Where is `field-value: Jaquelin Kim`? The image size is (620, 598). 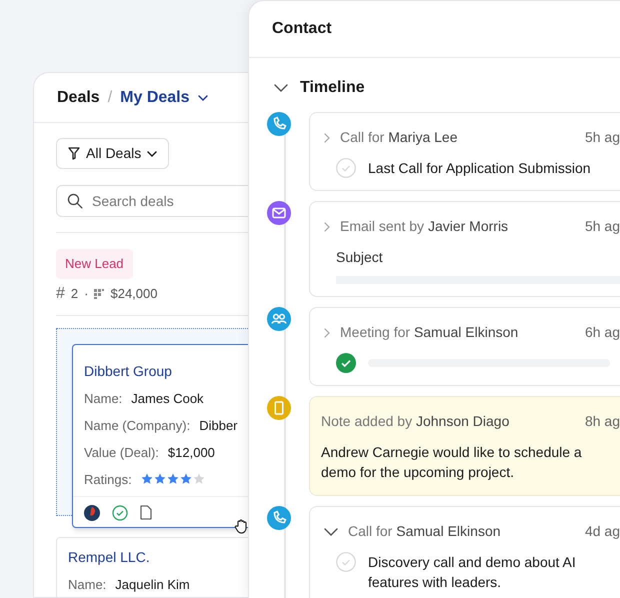
field-value: Jaquelin Kim is located at coordinates (152, 585).